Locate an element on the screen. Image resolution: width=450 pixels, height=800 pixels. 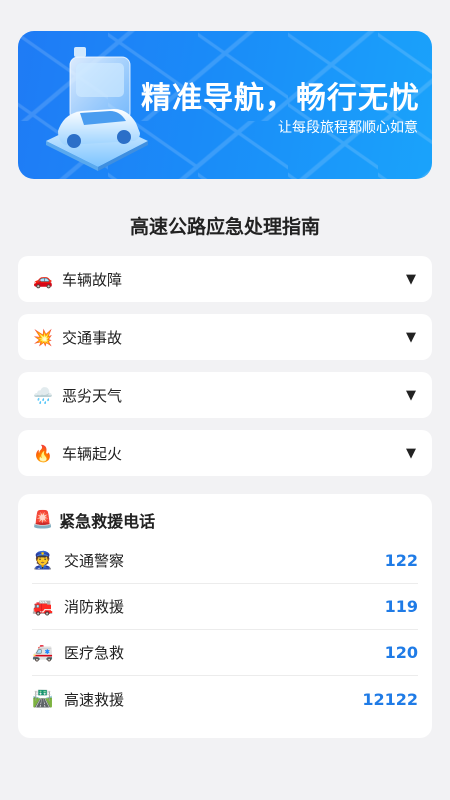
fire-engine-icon: 🚒 is located at coordinates (43, 606).